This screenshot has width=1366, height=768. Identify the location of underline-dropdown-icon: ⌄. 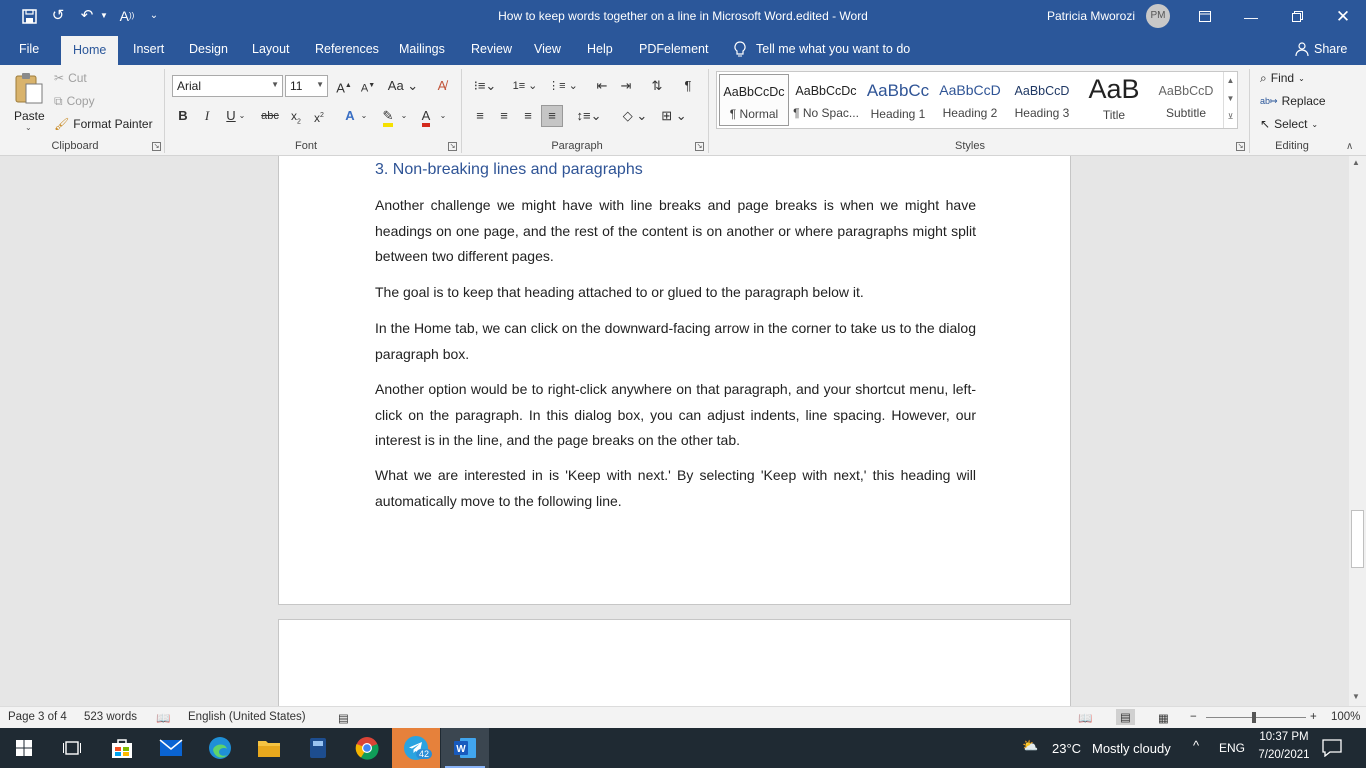
(242, 116).